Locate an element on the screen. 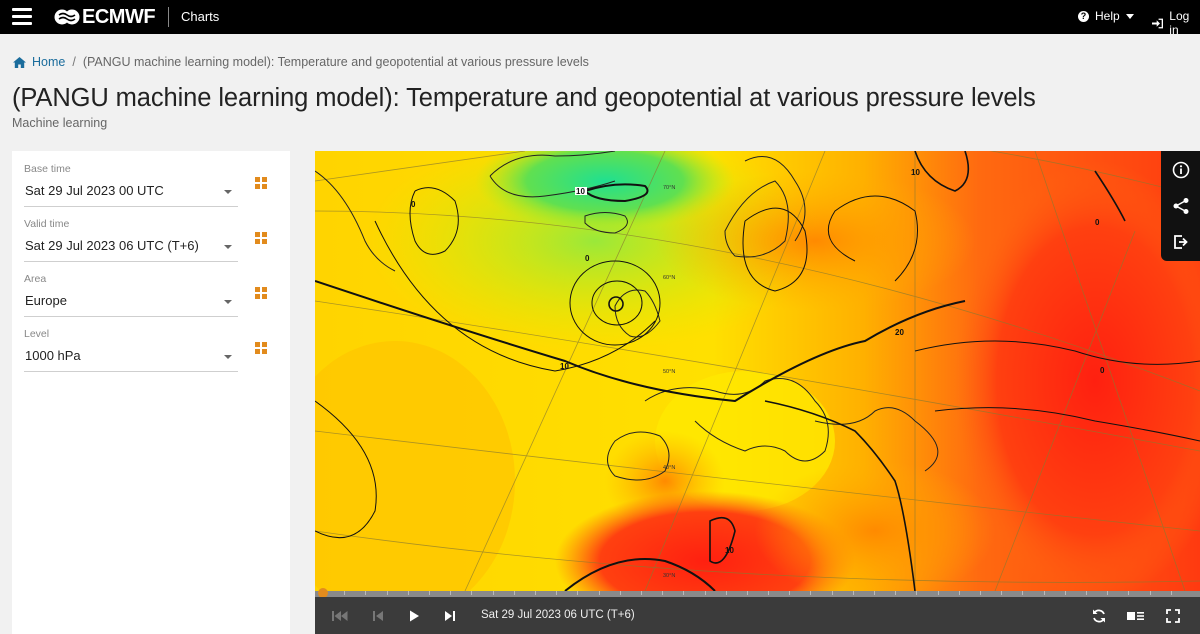  sync-icon is located at coordinates (1099, 616).